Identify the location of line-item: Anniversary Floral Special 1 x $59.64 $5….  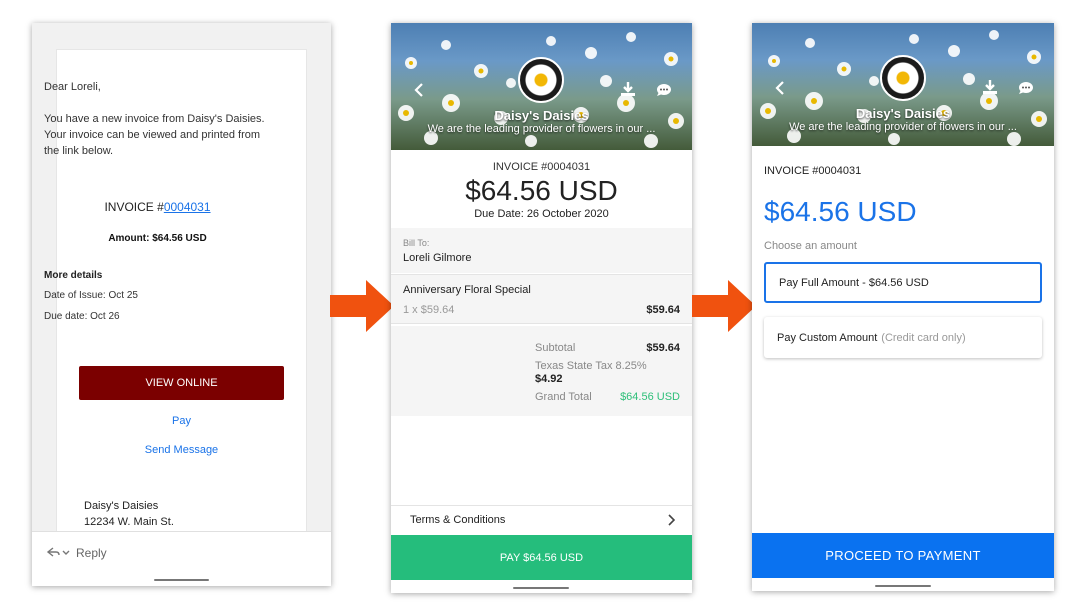
(541, 299).